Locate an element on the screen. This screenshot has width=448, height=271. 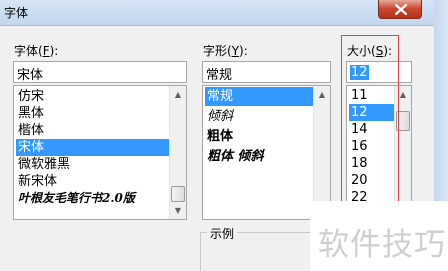
font-style-label: 字形(Y): is located at coordinates (225, 50).